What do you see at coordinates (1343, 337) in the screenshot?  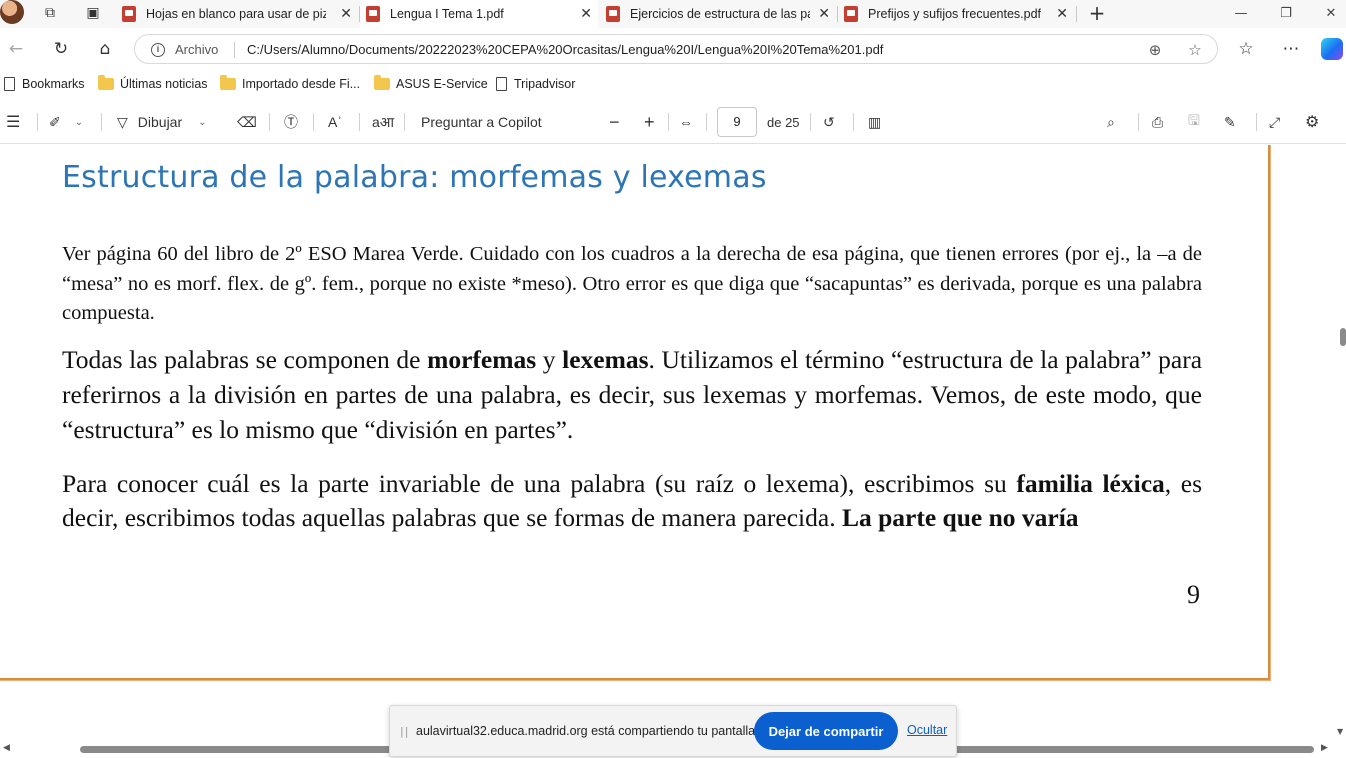 I see `vertical-scroll-thumb` at bounding box center [1343, 337].